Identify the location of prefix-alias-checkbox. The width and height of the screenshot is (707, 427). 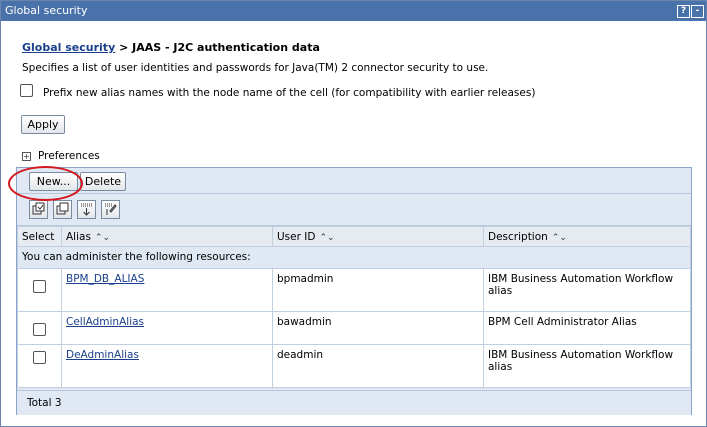
(26, 90).